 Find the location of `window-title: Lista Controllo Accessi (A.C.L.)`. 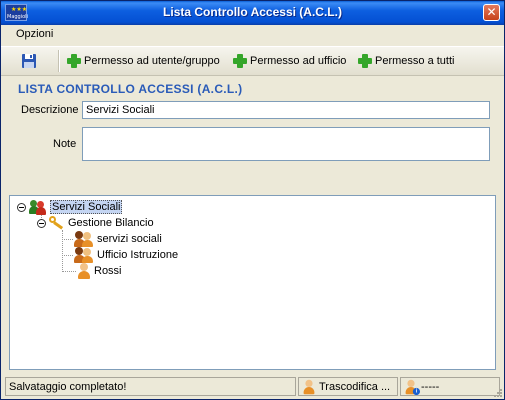

window-title: Lista Controllo Accessi (A.C.L.) is located at coordinates (252, 12).